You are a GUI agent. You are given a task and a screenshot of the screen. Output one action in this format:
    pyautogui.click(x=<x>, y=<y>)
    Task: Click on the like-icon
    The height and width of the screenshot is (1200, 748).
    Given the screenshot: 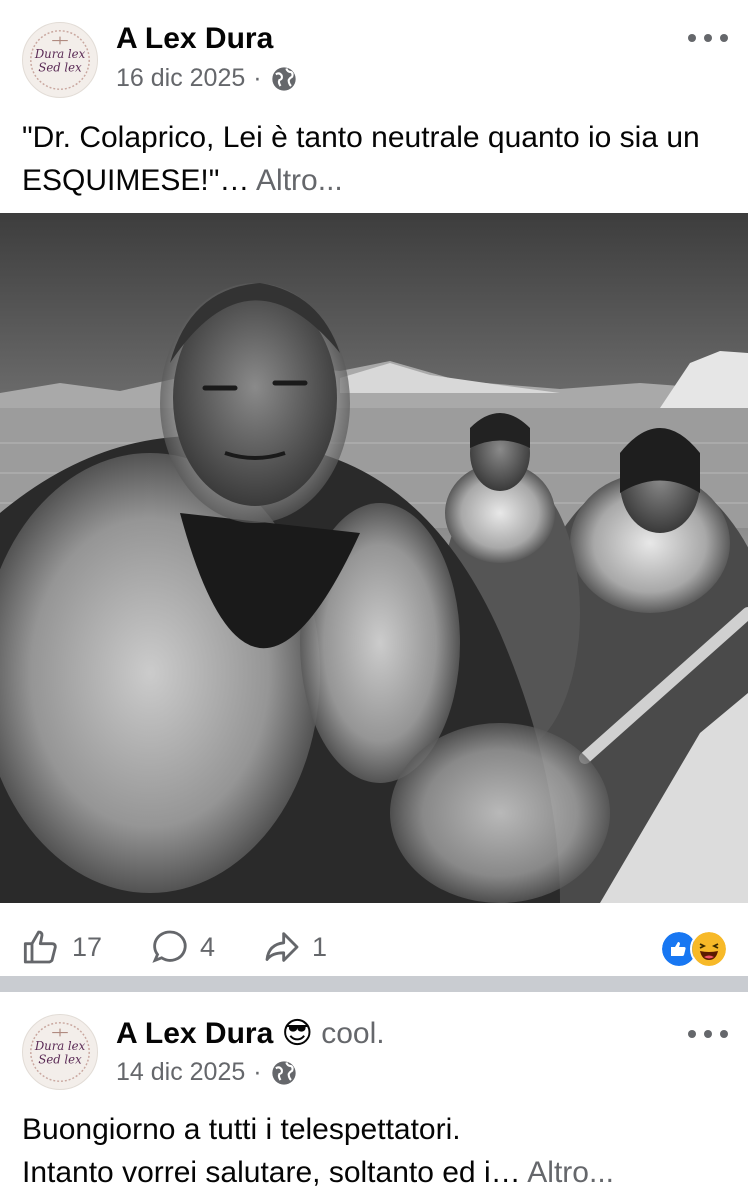 What is the action you would take?
    pyautogui.click(x=40, y=947)
    